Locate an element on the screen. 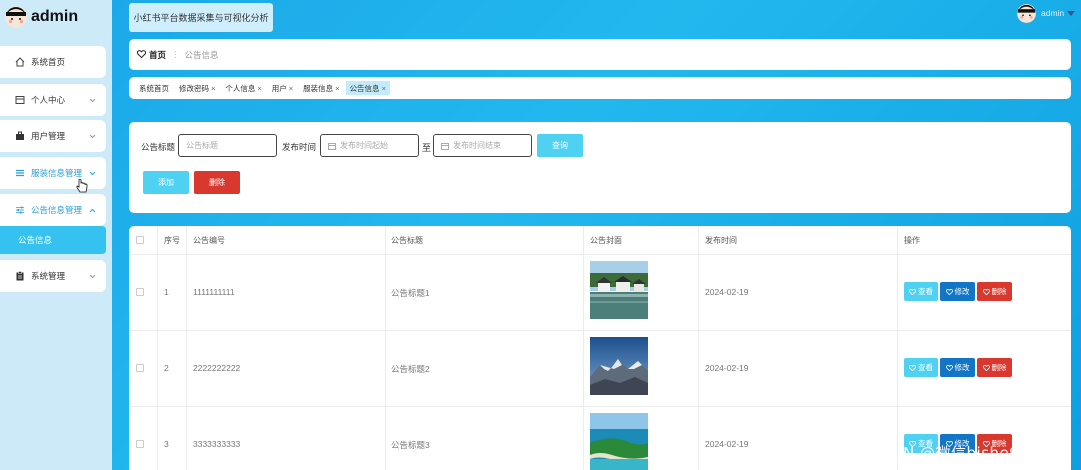 The height and width of the screenshot is (470, 1081). header-cover: 公告封面 is located at coordinates (606, 240).